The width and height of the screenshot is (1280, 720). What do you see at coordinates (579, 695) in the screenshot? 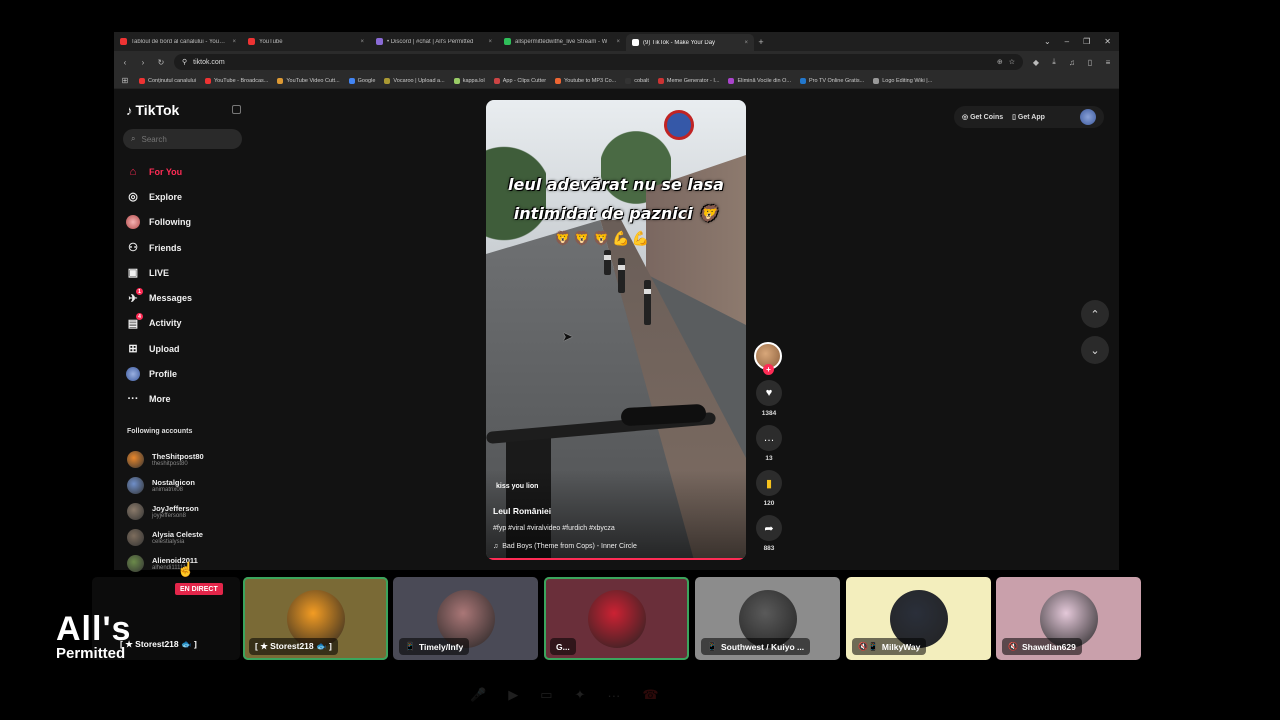
I see `activities-icon: ✦` at bounding box center [579, 695].